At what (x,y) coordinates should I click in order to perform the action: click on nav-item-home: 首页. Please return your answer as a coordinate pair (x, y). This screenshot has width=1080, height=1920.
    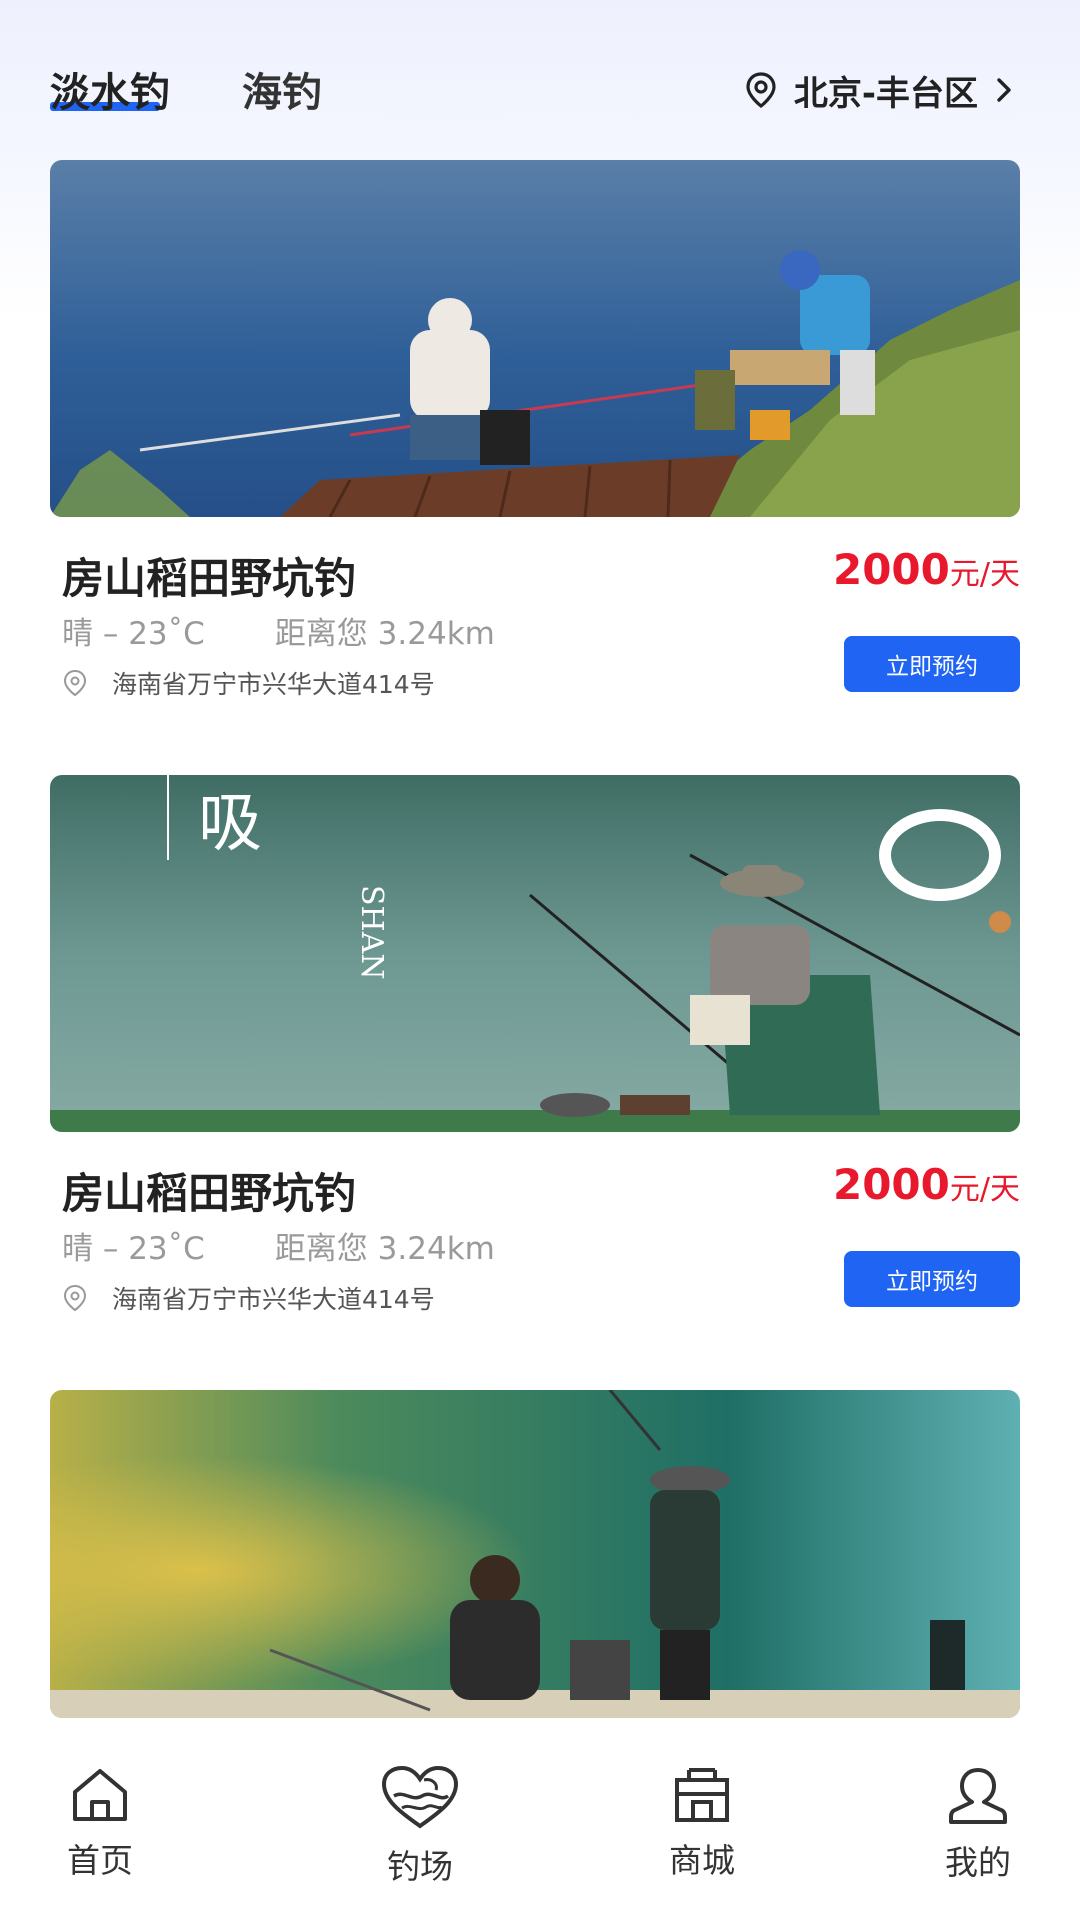
    Looking at the image, I should click on (100, 1824).